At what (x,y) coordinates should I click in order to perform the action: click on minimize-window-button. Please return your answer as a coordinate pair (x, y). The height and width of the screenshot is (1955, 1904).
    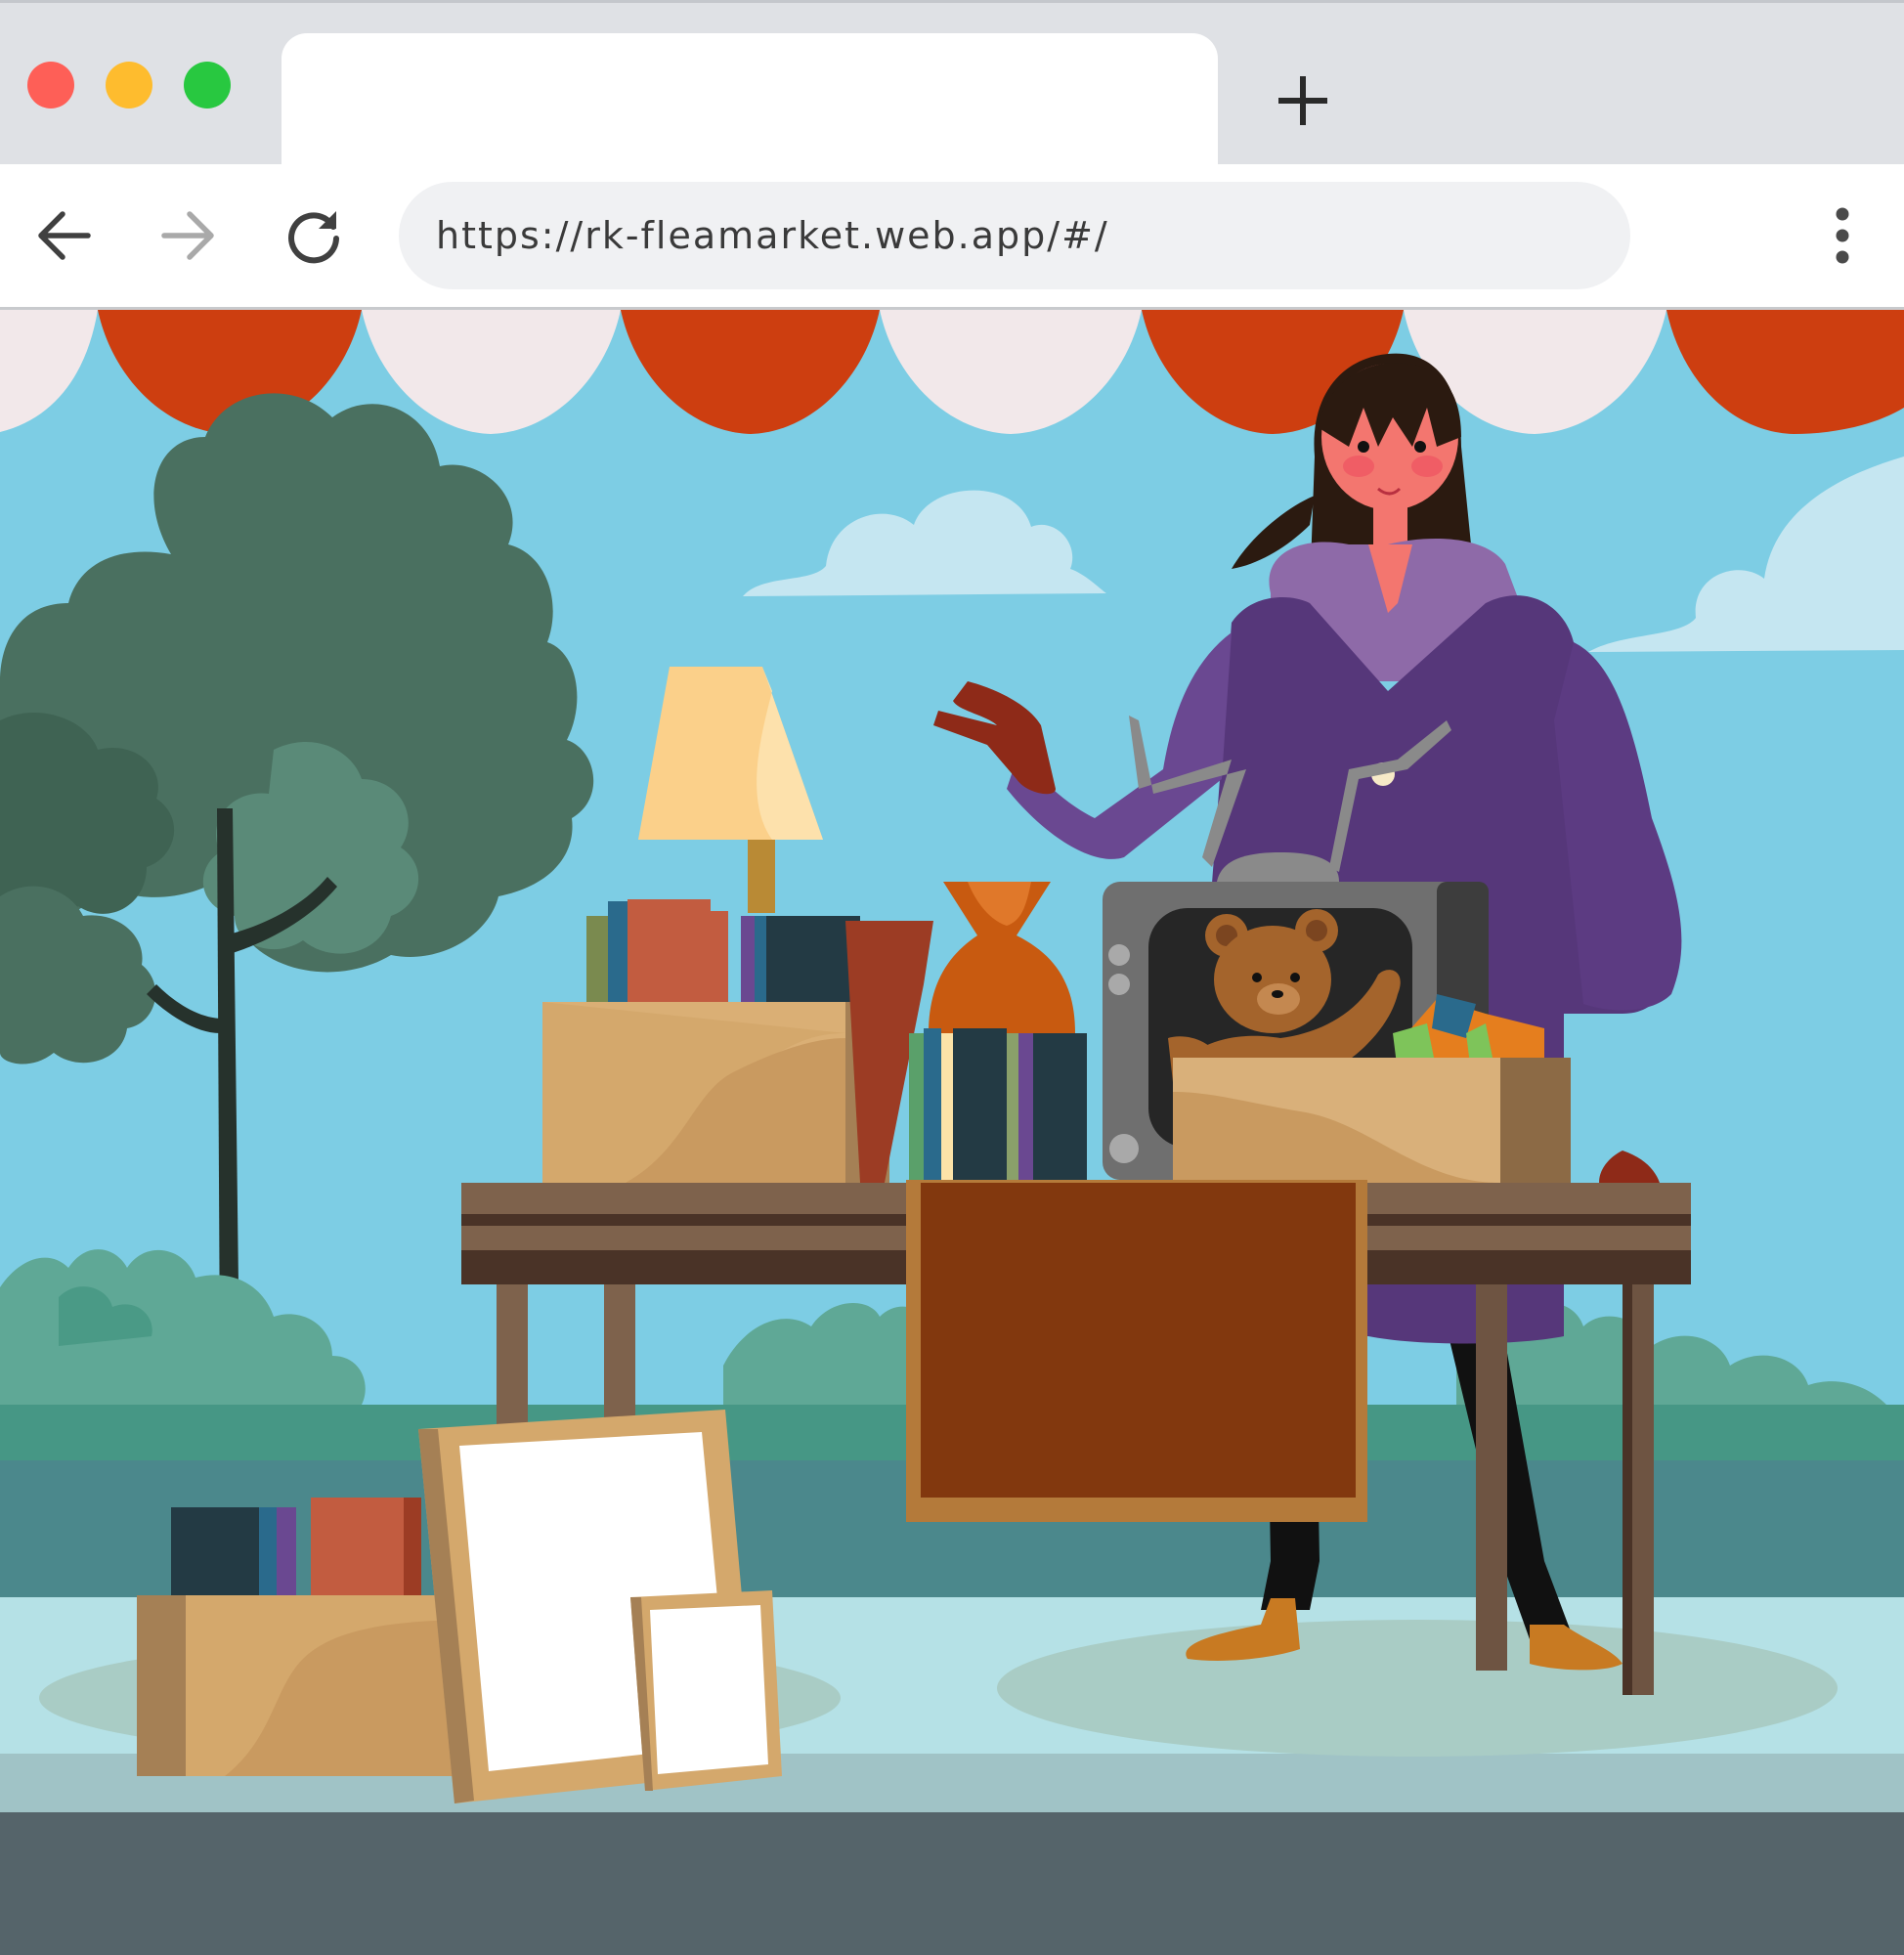
    Looking at the image, I should click on (129, 86).